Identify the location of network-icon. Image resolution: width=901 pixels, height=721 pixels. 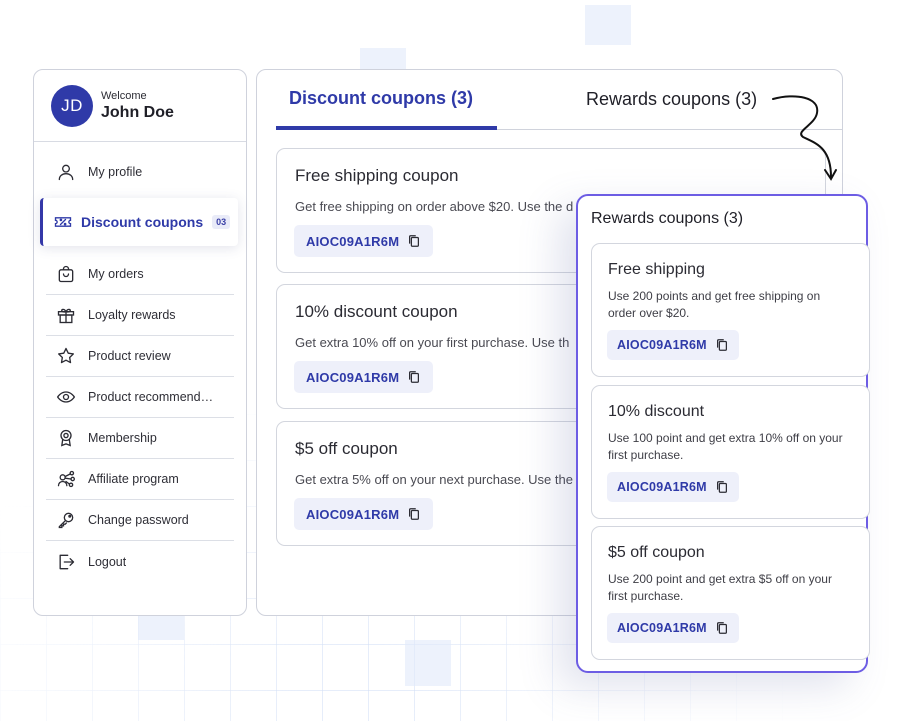
(66, 479).